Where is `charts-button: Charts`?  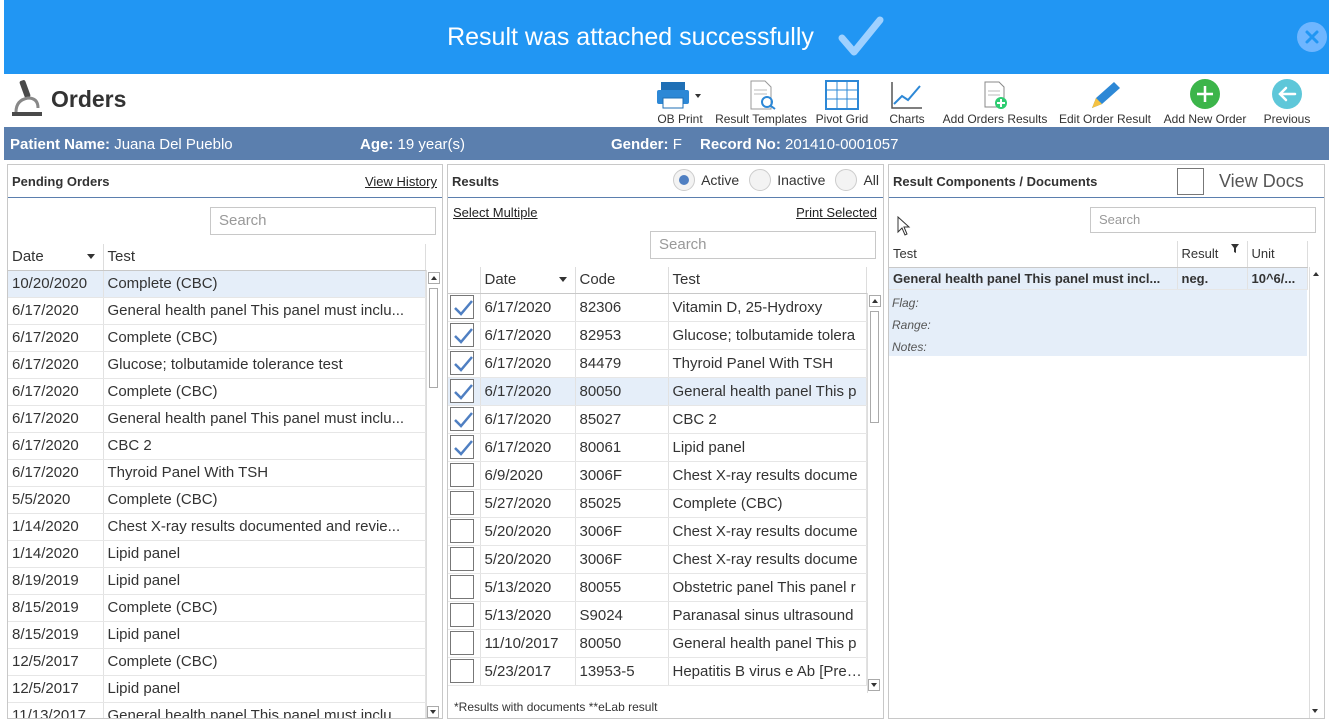 charts-button: Charts is located at coordinates (907, 101).